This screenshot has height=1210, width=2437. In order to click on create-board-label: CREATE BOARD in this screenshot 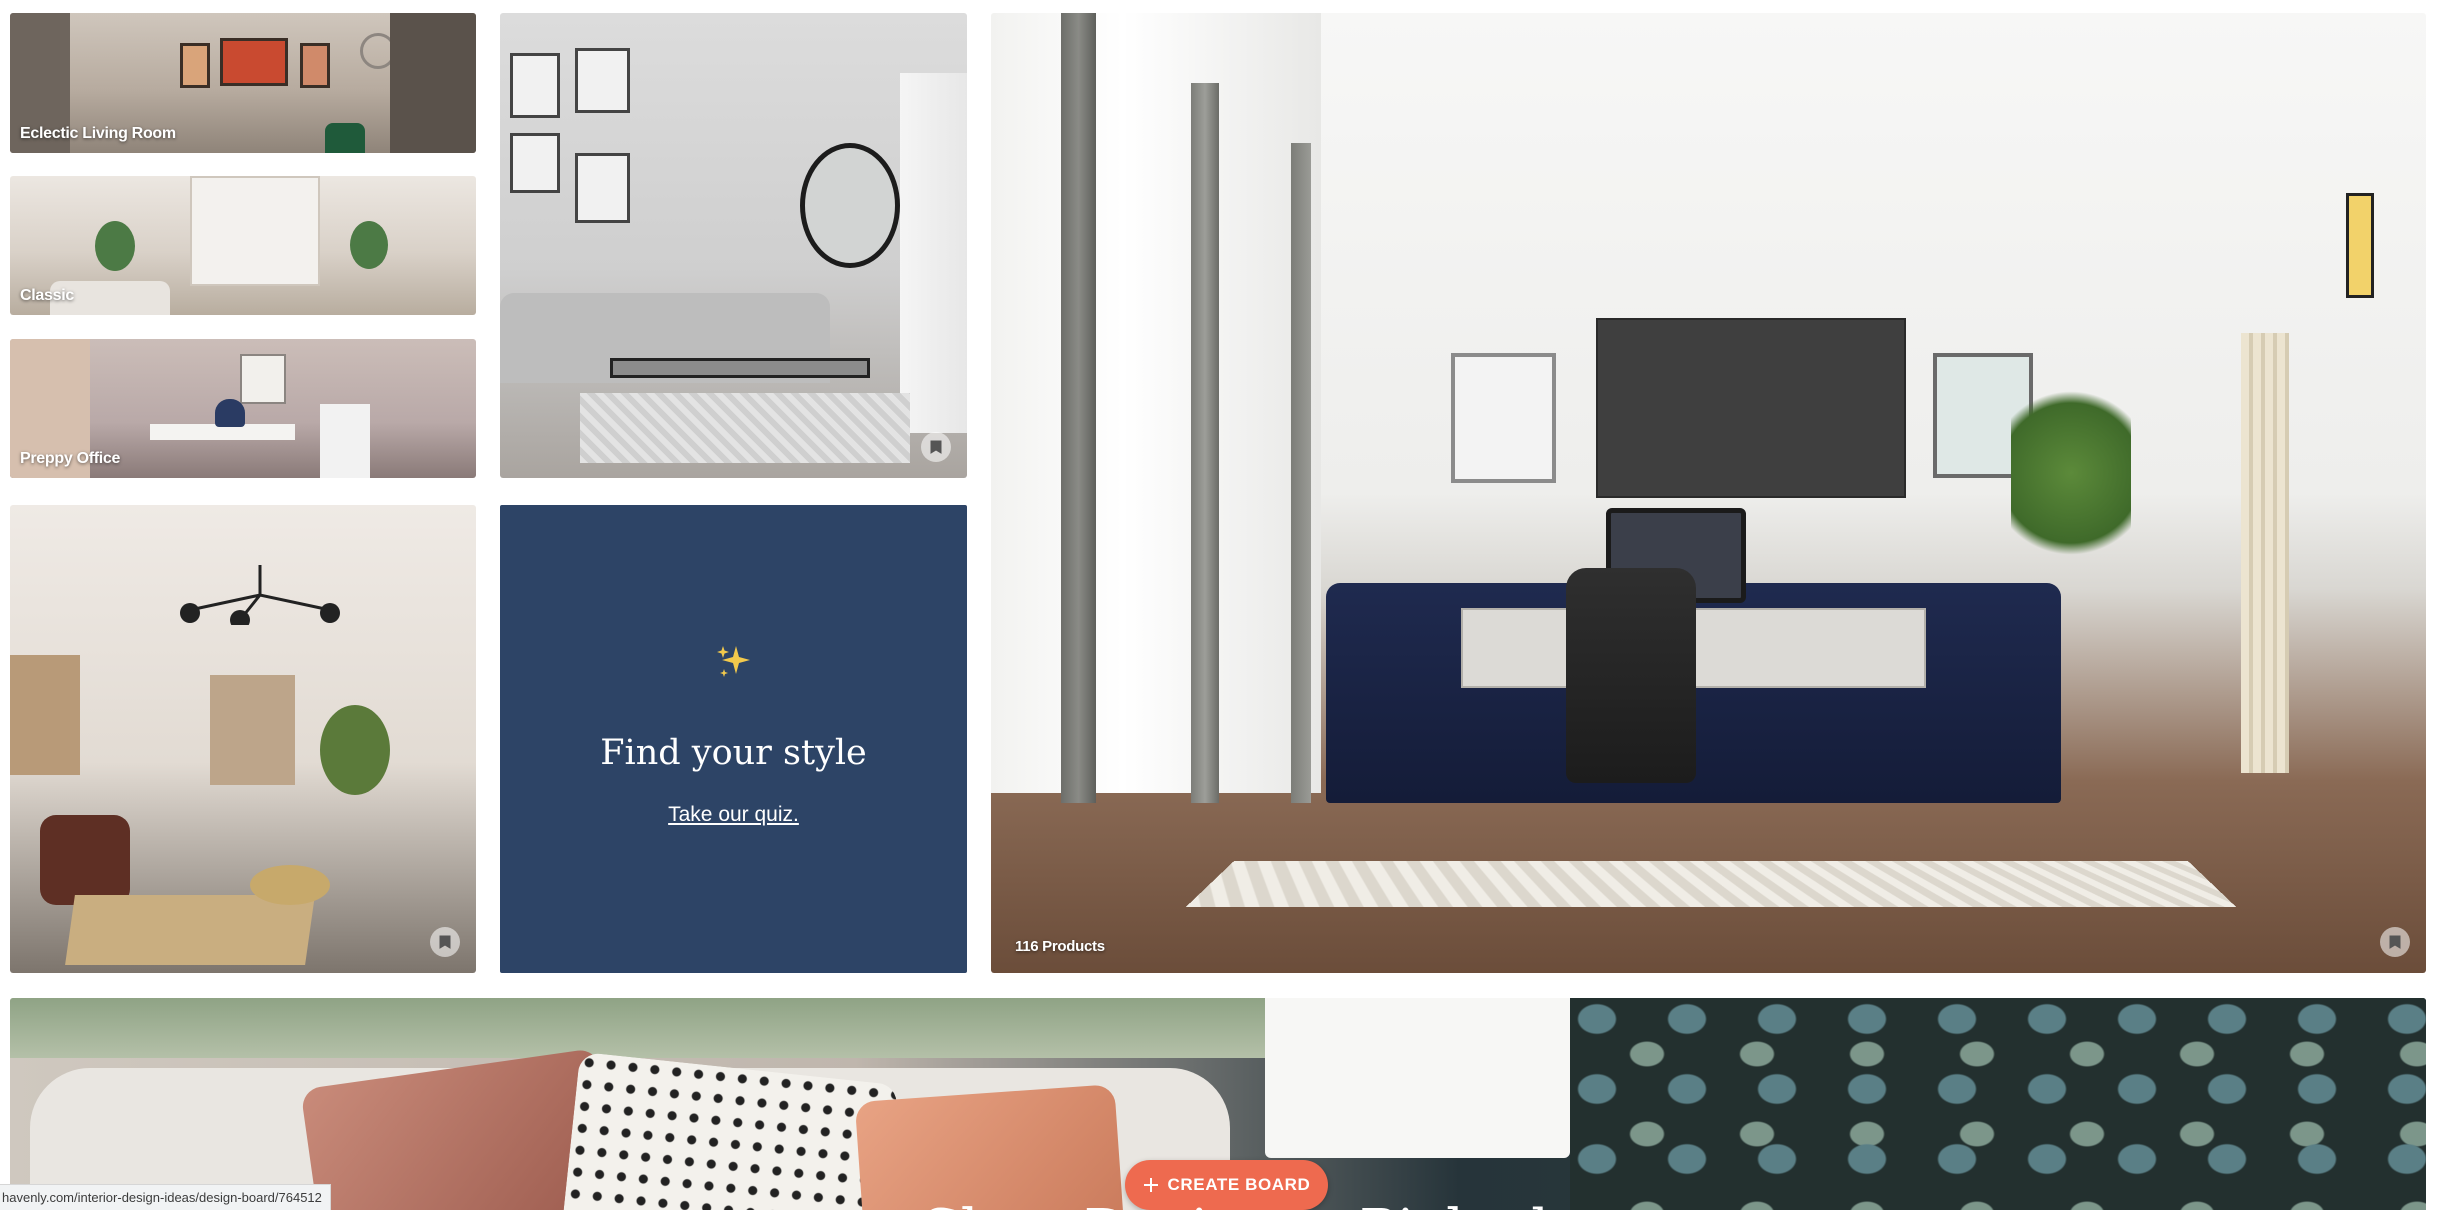, I will do `click(1239, 1184)`.